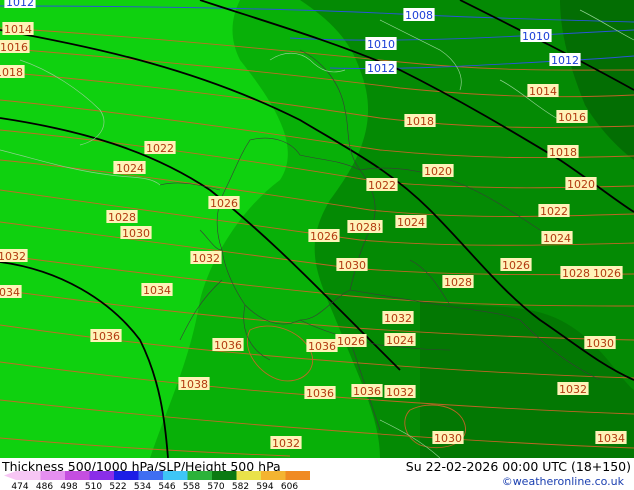 This screenshot has height=490, width=634. I want to click on forecast-datetime: Su 22-02-2026 00:00 UTC (18+150), so click(518, 466).